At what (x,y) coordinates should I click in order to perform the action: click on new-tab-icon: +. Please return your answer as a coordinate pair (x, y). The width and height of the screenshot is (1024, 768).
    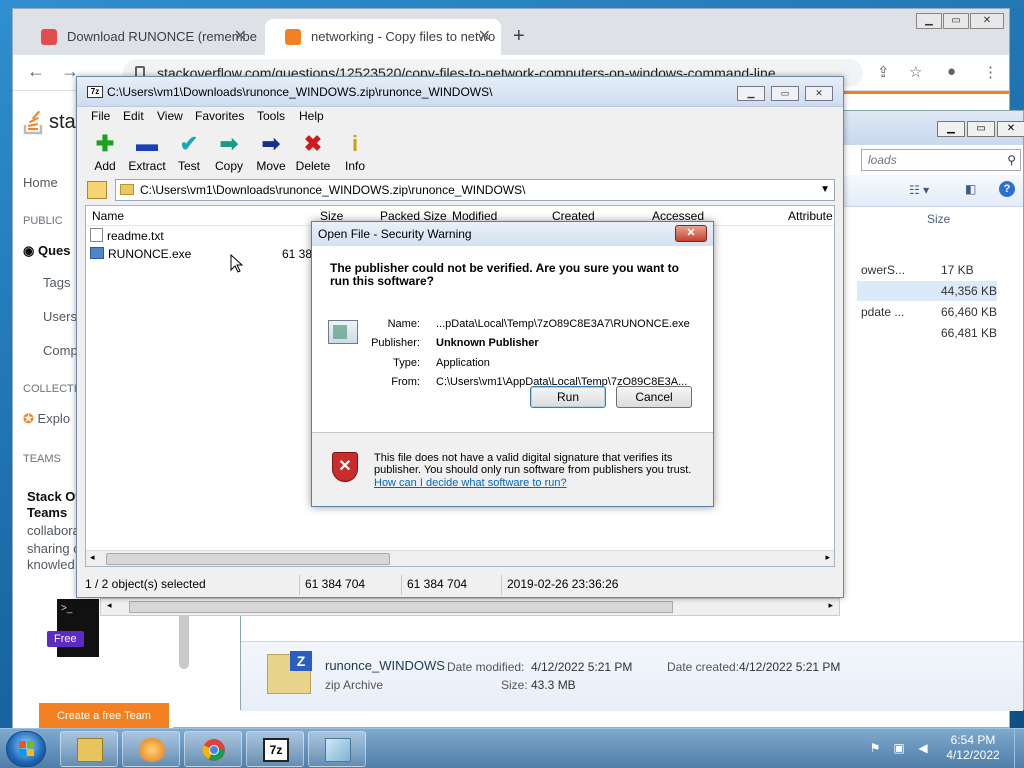
    Looking at the image, I should click on (519, 36).